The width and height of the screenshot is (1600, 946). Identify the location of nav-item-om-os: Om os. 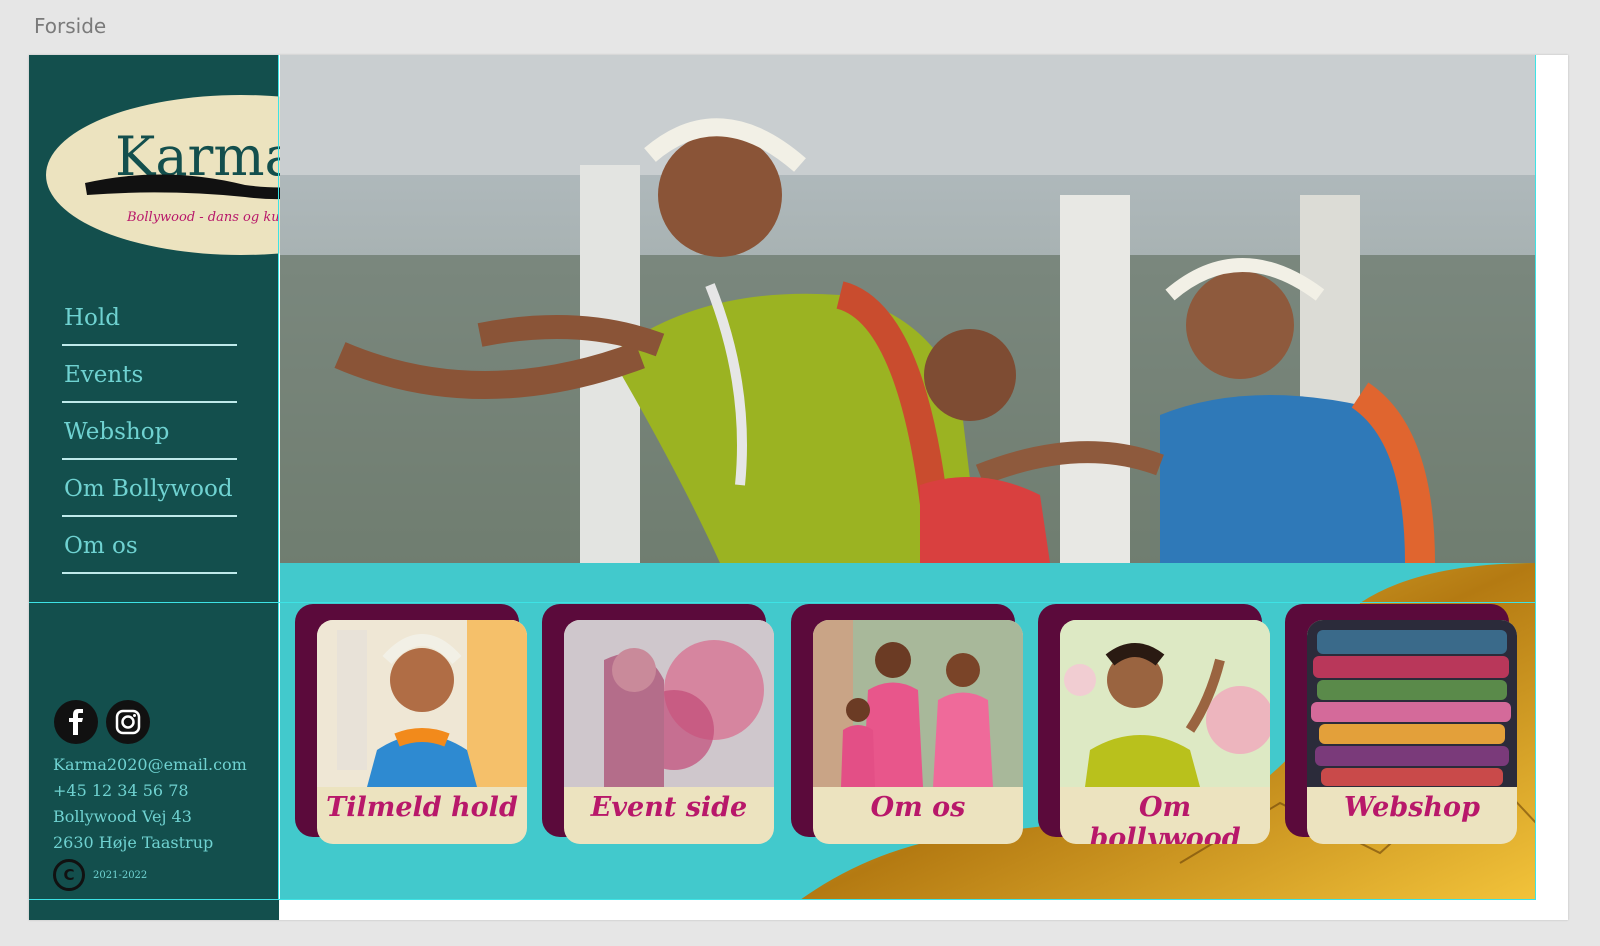
(149, 551).